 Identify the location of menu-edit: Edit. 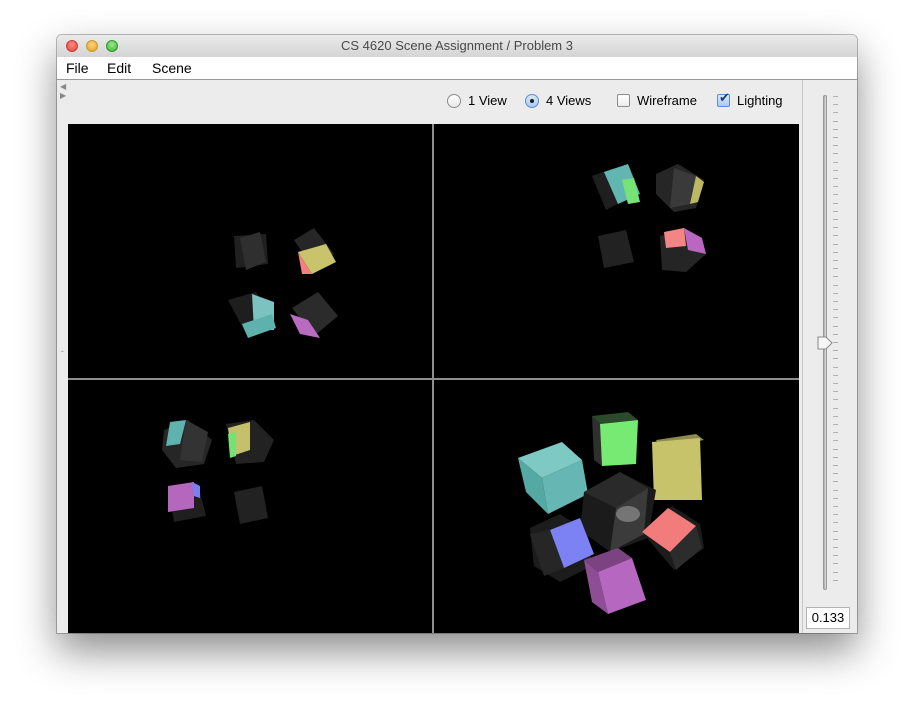
(119, 68).